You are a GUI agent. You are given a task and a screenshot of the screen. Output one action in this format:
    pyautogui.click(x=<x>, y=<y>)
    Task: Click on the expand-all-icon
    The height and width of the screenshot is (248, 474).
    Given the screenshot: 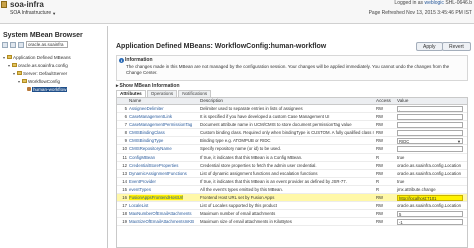 What is the action you would take?
    pyautogui.click(x=5, y=44)
    